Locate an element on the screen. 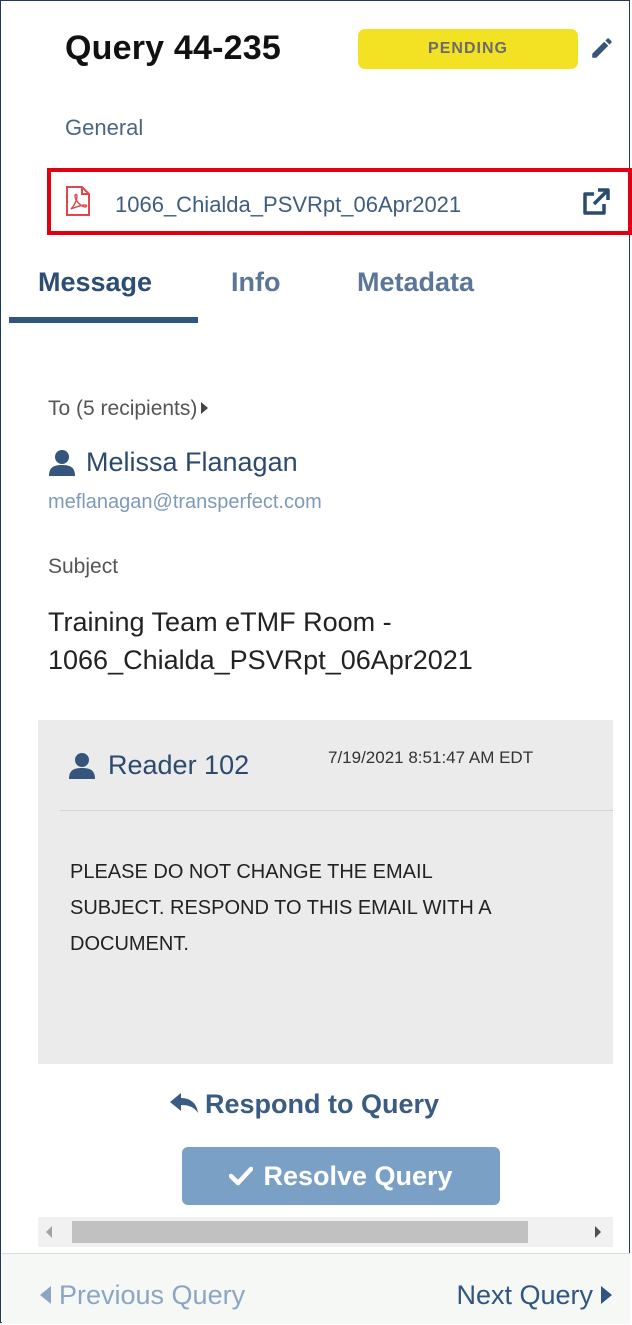 The image size is (632, 1325). query-navigation: Previous Query Next Query is located at coordinates (316, 1288).